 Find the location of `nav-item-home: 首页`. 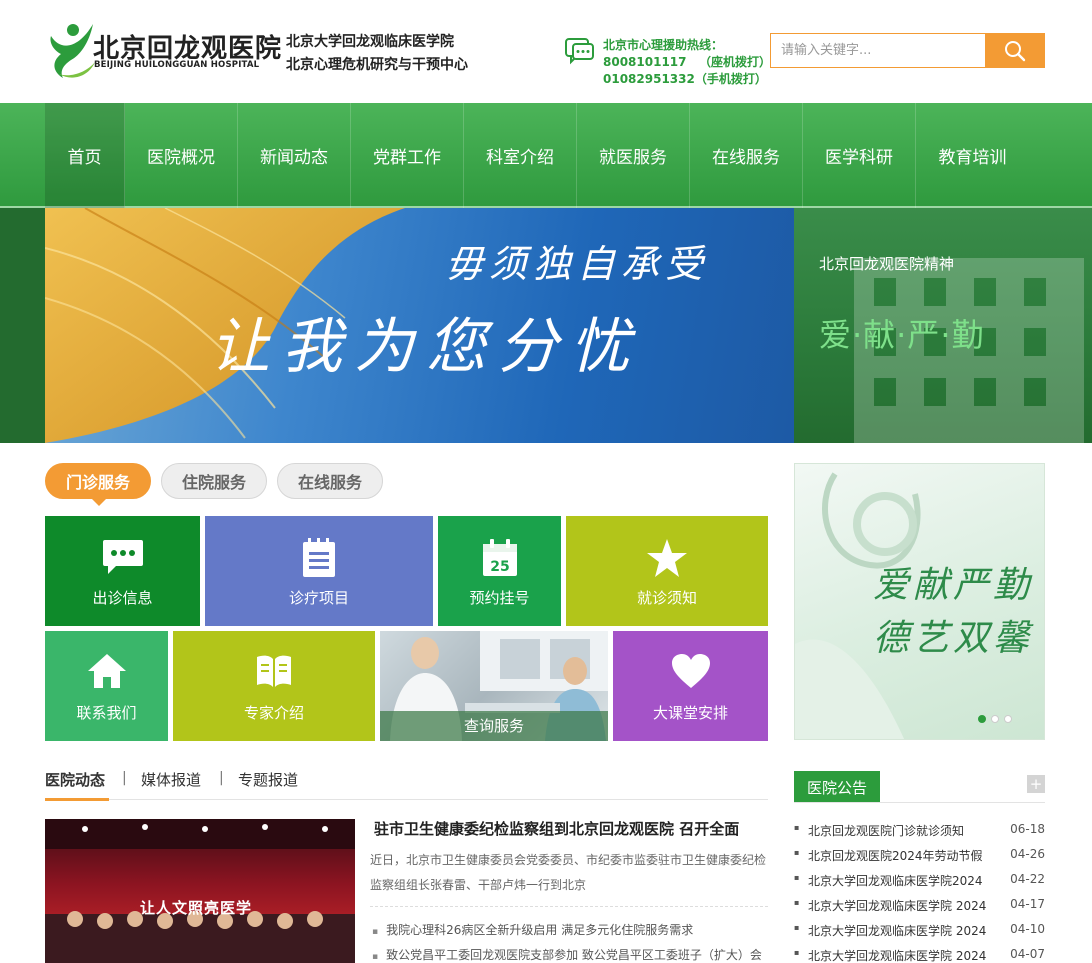

nav-item-home: 首页 is located at coordinates (85, 155).